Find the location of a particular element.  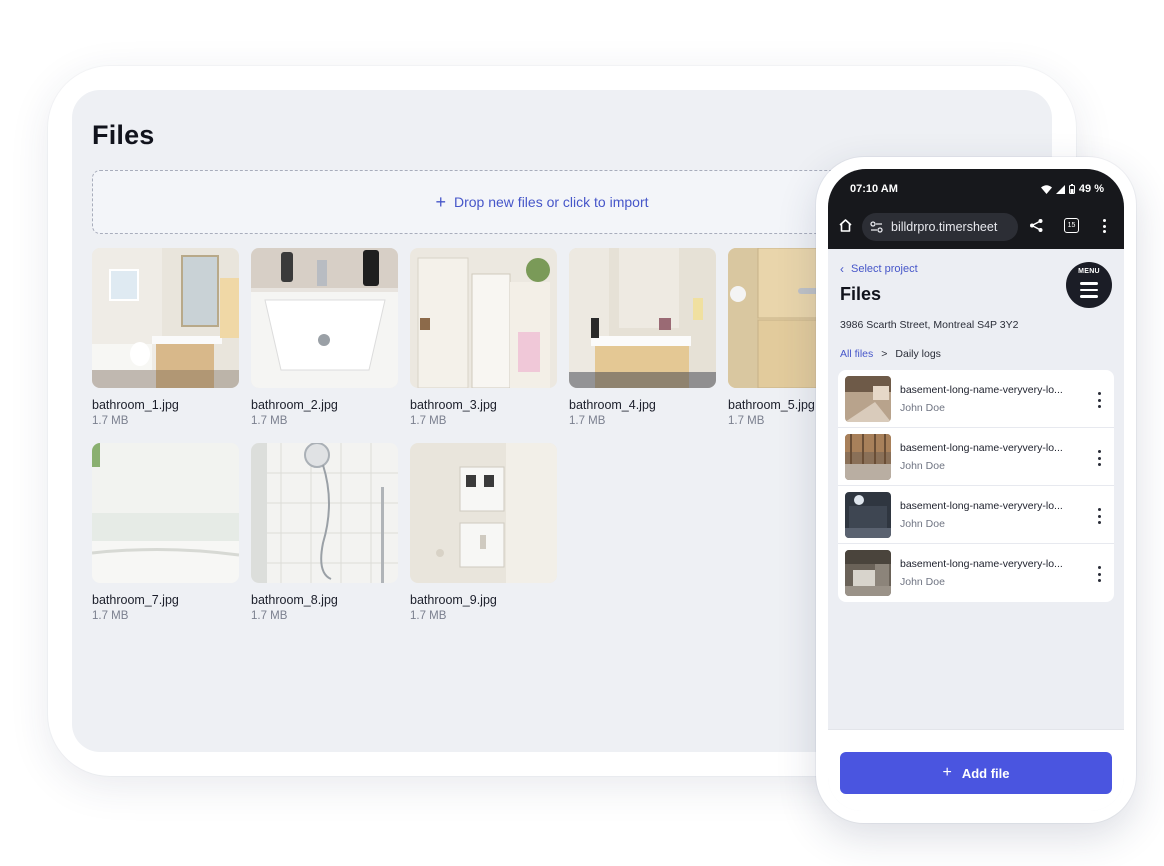

add-file-button: + Add file is located at coordinates (976, 773).